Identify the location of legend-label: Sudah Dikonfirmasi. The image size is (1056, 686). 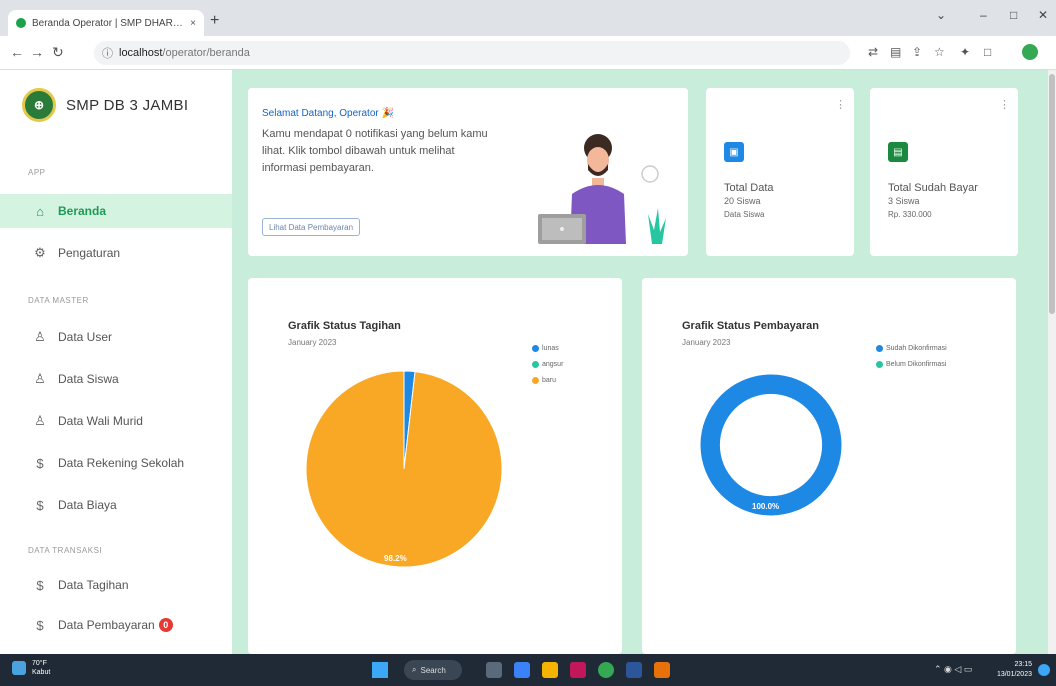
(916, 348).